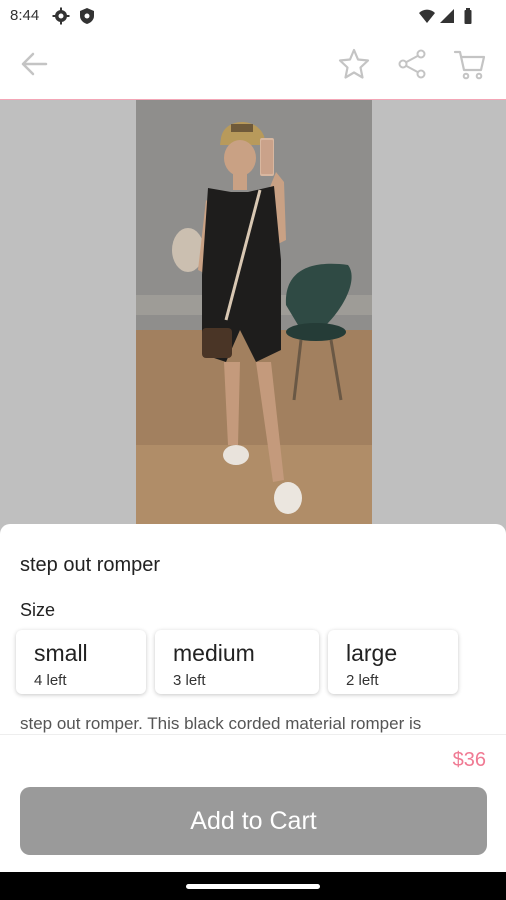  I want to click on battery-icon, so click(469, 16).